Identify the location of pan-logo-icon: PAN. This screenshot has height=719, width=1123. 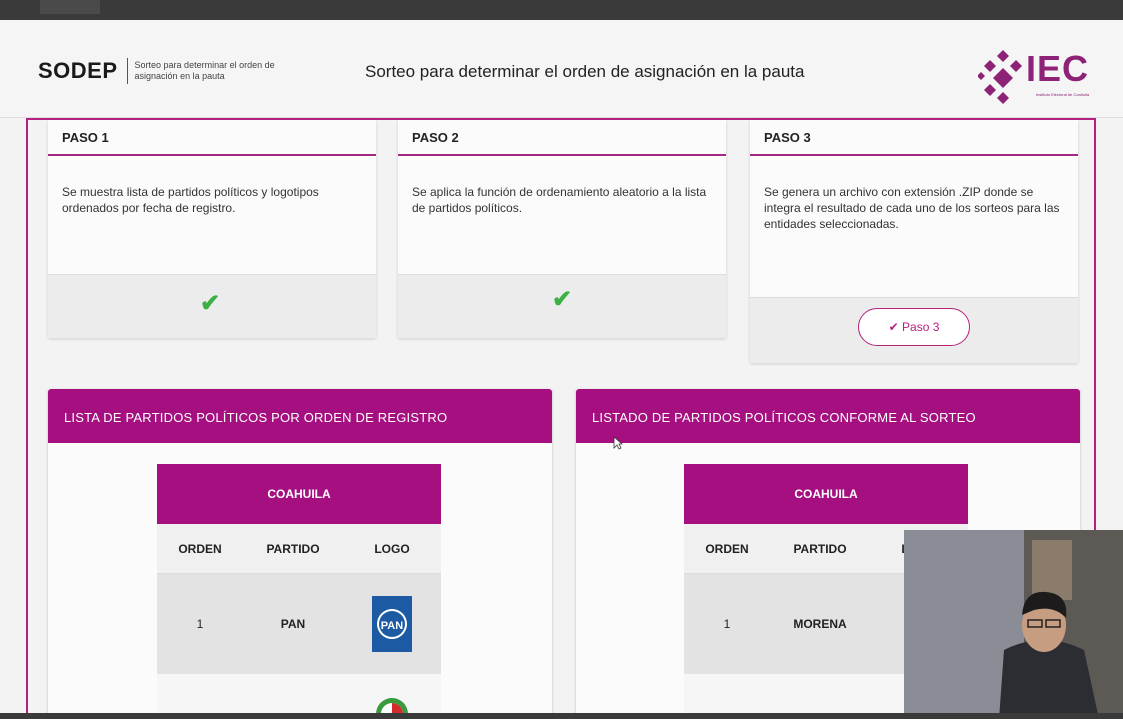
(392, 624).